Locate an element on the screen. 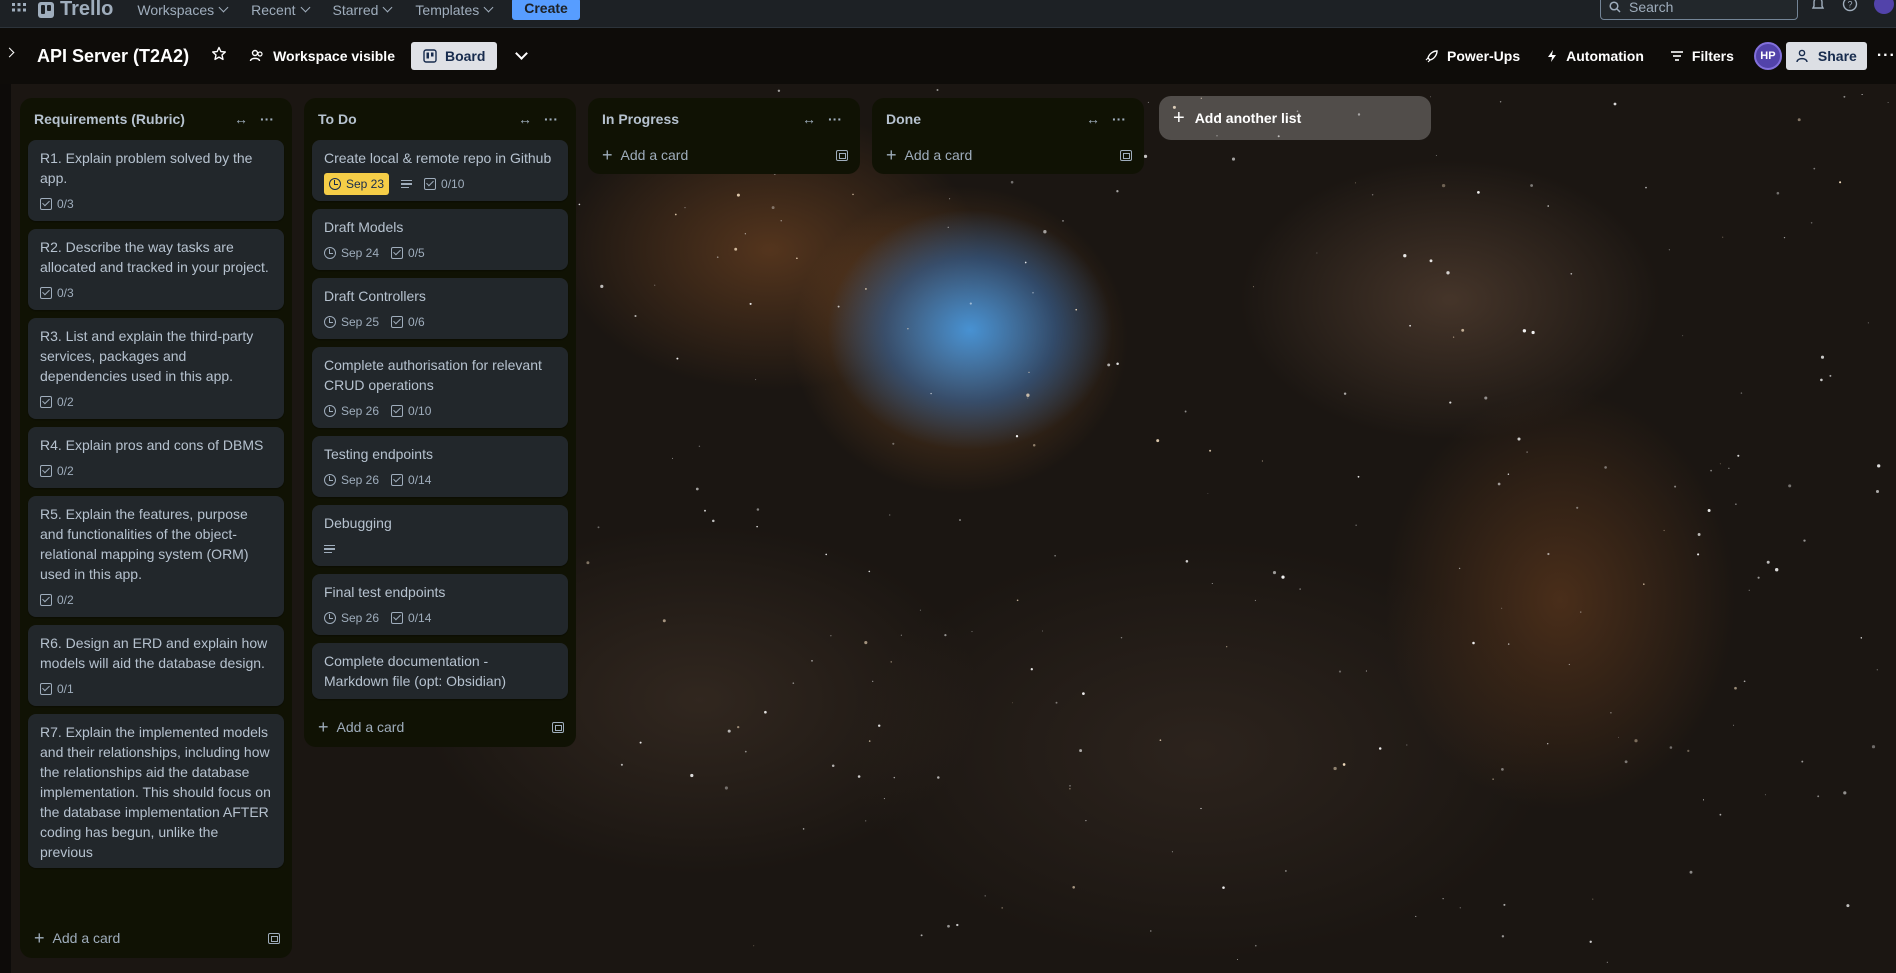 The image size is (1896, 973). nav-recent: Recent is located at coordinates (279, 12).